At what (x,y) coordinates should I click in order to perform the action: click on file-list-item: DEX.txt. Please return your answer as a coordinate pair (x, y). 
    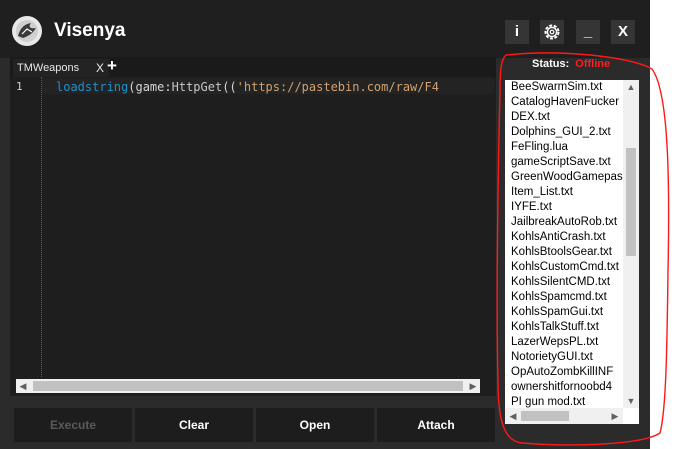
    Looking at the image, I should click on (564, 117).